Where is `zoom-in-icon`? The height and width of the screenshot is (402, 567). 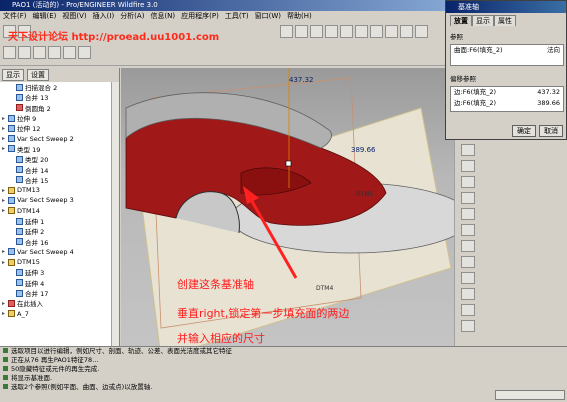
zoom-in-icon is located at coordinates (301, 31).